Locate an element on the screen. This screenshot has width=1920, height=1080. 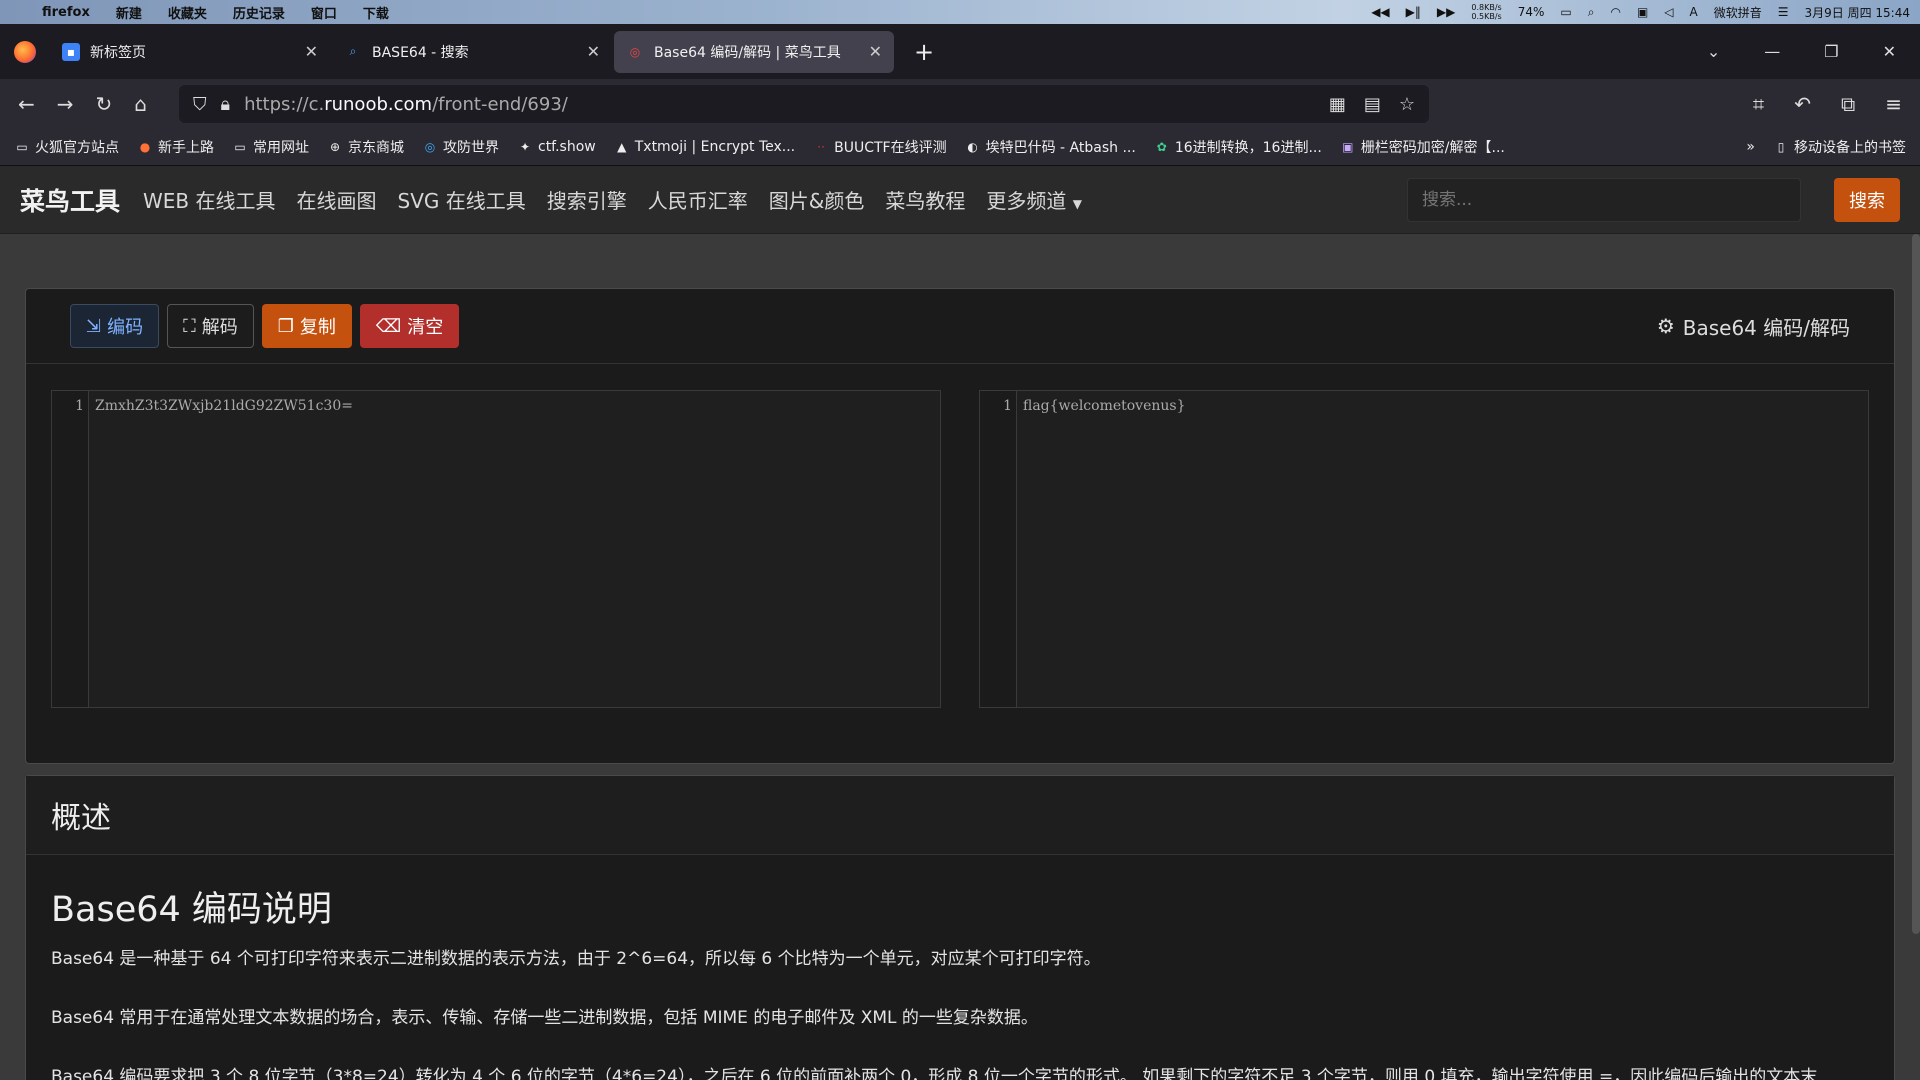
site-icon: ·· is located at coordinates (821, 147).